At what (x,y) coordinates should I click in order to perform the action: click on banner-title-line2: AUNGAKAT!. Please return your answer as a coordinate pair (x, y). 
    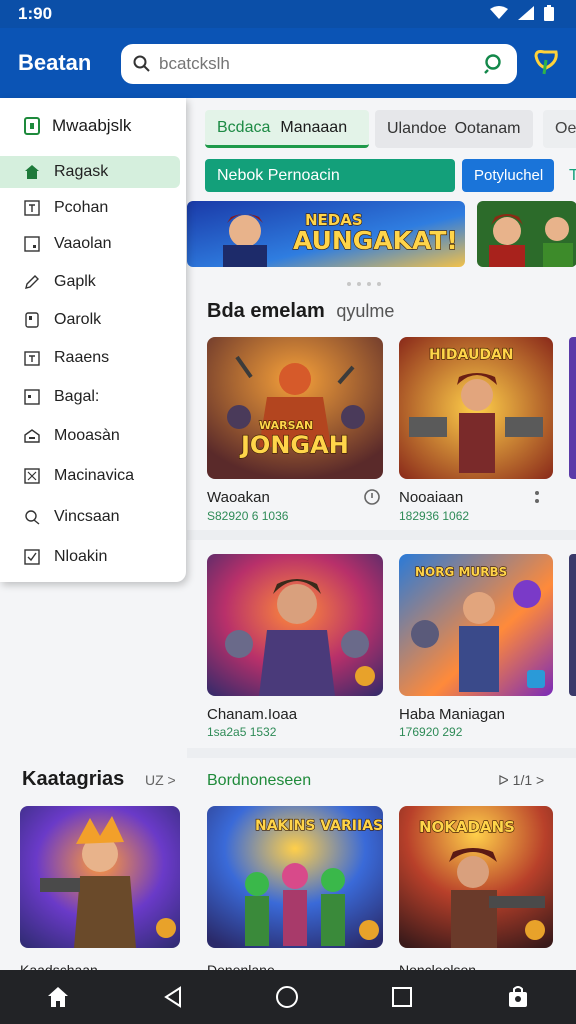
    Looking at the image, I should click on (375, 240).